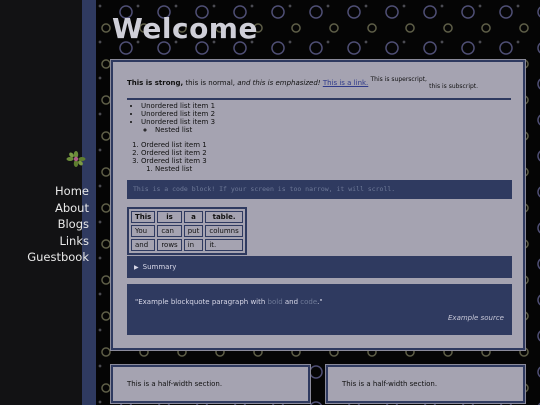 This screenshot has width=540, height=405. Describe the element at coordinates (193, 231) in the screenshot. I see `table-cell: put` at that location.